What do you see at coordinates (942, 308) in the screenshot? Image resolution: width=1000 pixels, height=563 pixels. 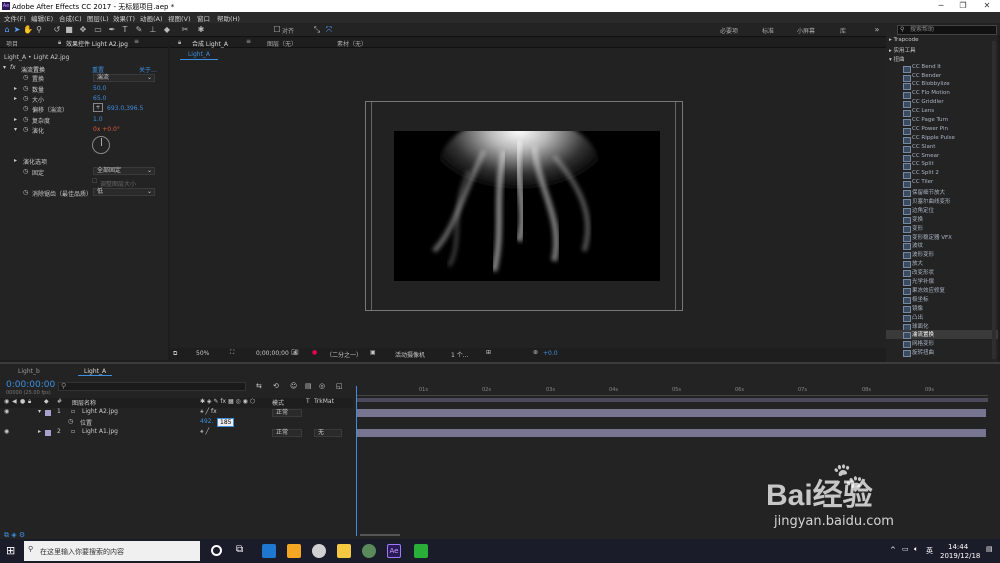 I see `effect-item: 镜像` at bounding box center [942, 308].